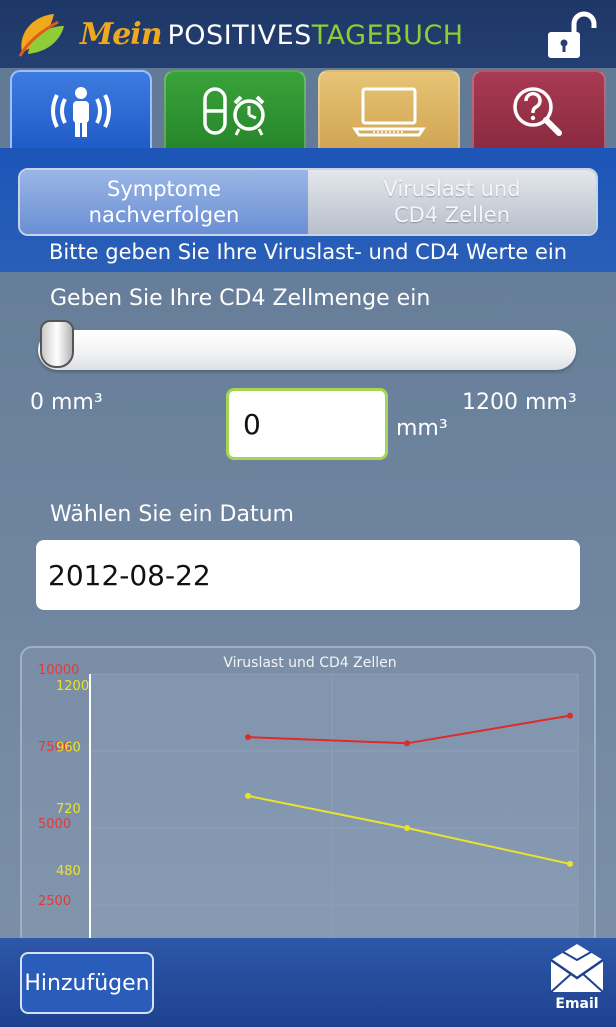 The width and height of the screenshot is (616, 1027). What do you see at coordinates (41, 35) in the screenshot?
I see `leaf-logo-icon` at bounding box center [41, 35].